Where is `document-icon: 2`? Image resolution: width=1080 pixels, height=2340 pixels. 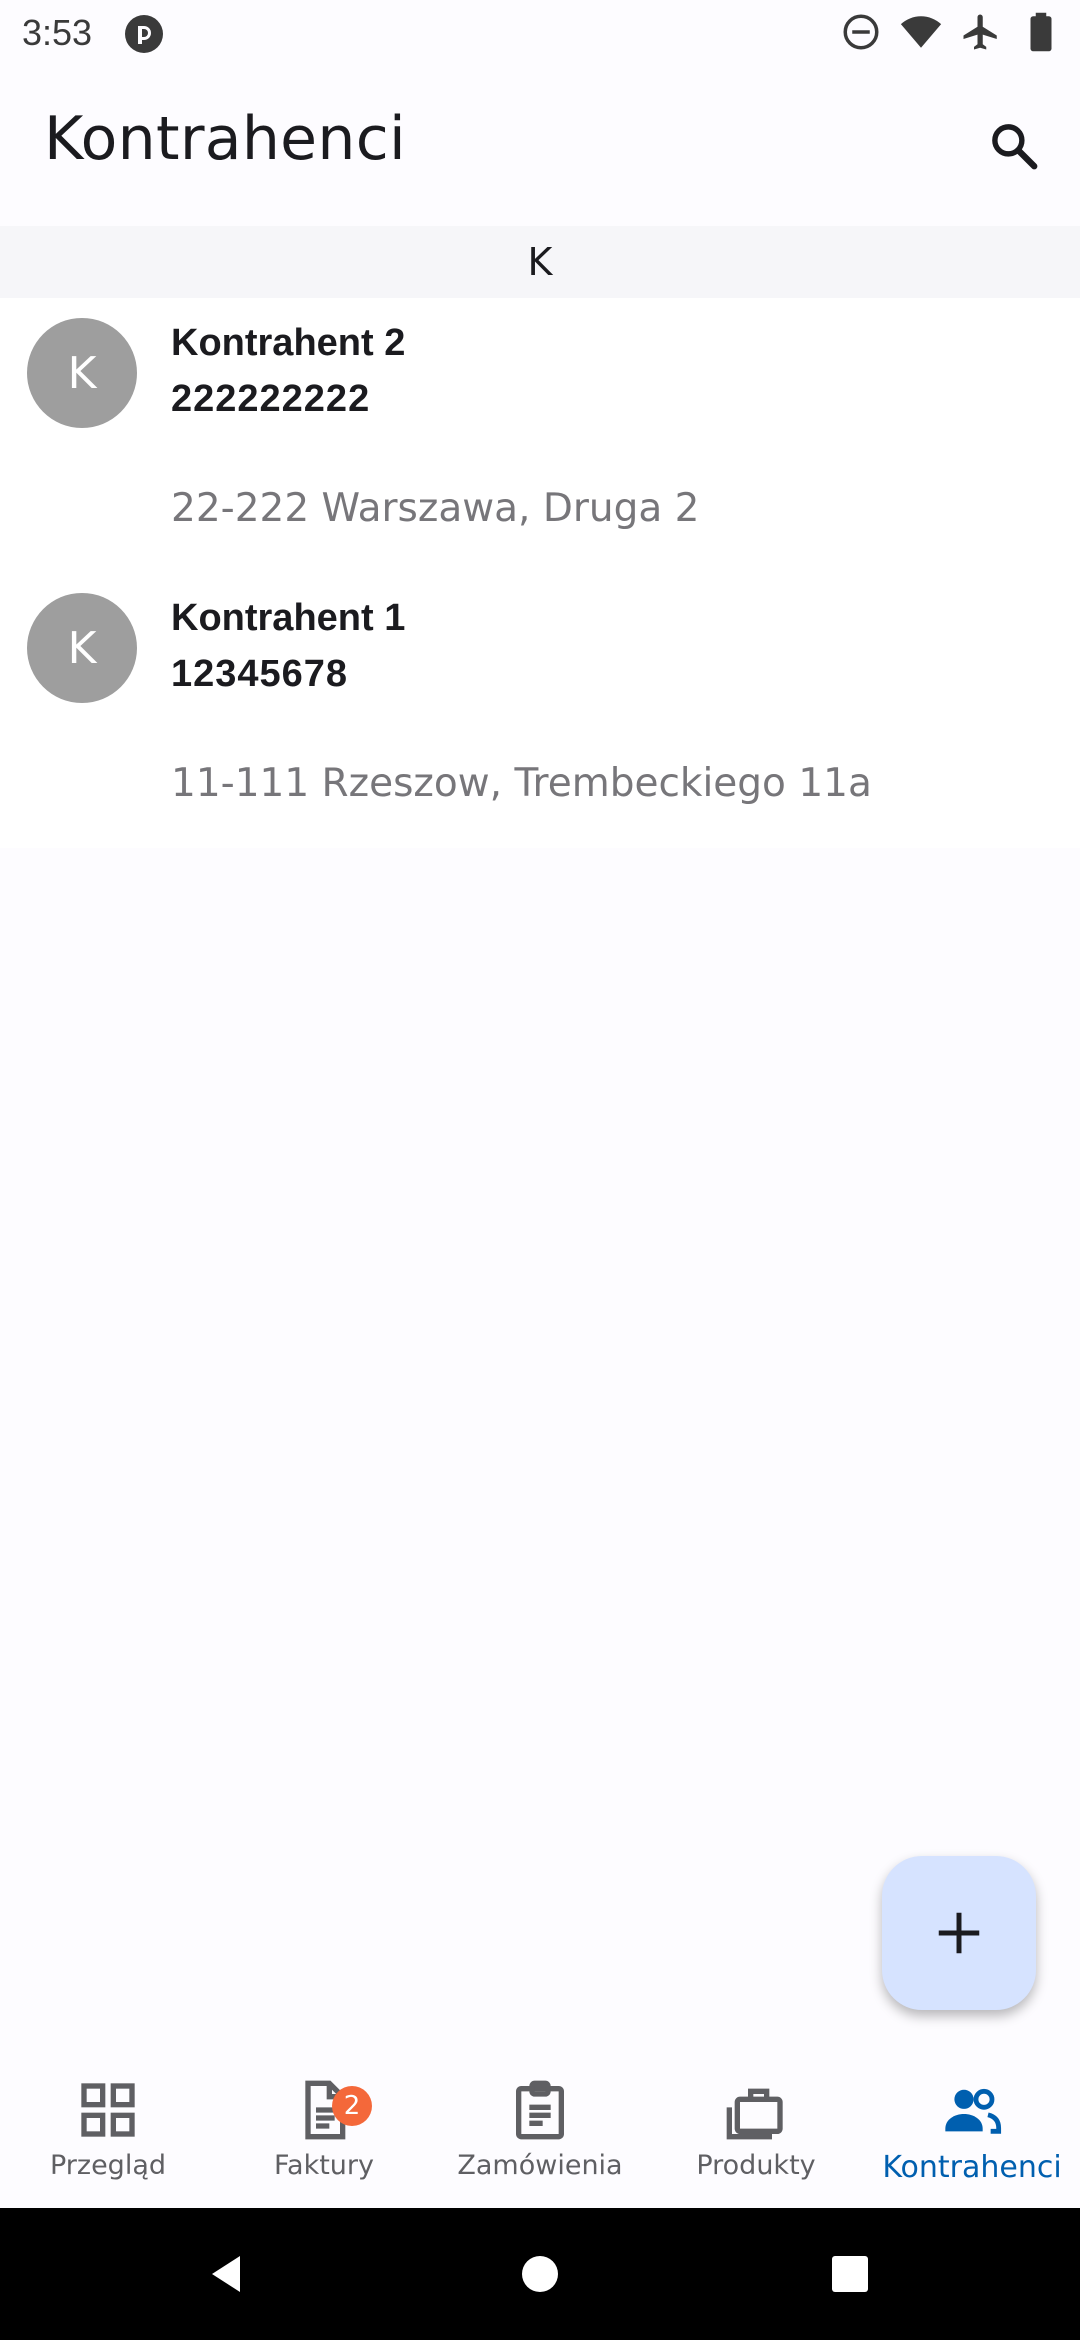
document-icon: 2 is located at coordinates (332, 2110).